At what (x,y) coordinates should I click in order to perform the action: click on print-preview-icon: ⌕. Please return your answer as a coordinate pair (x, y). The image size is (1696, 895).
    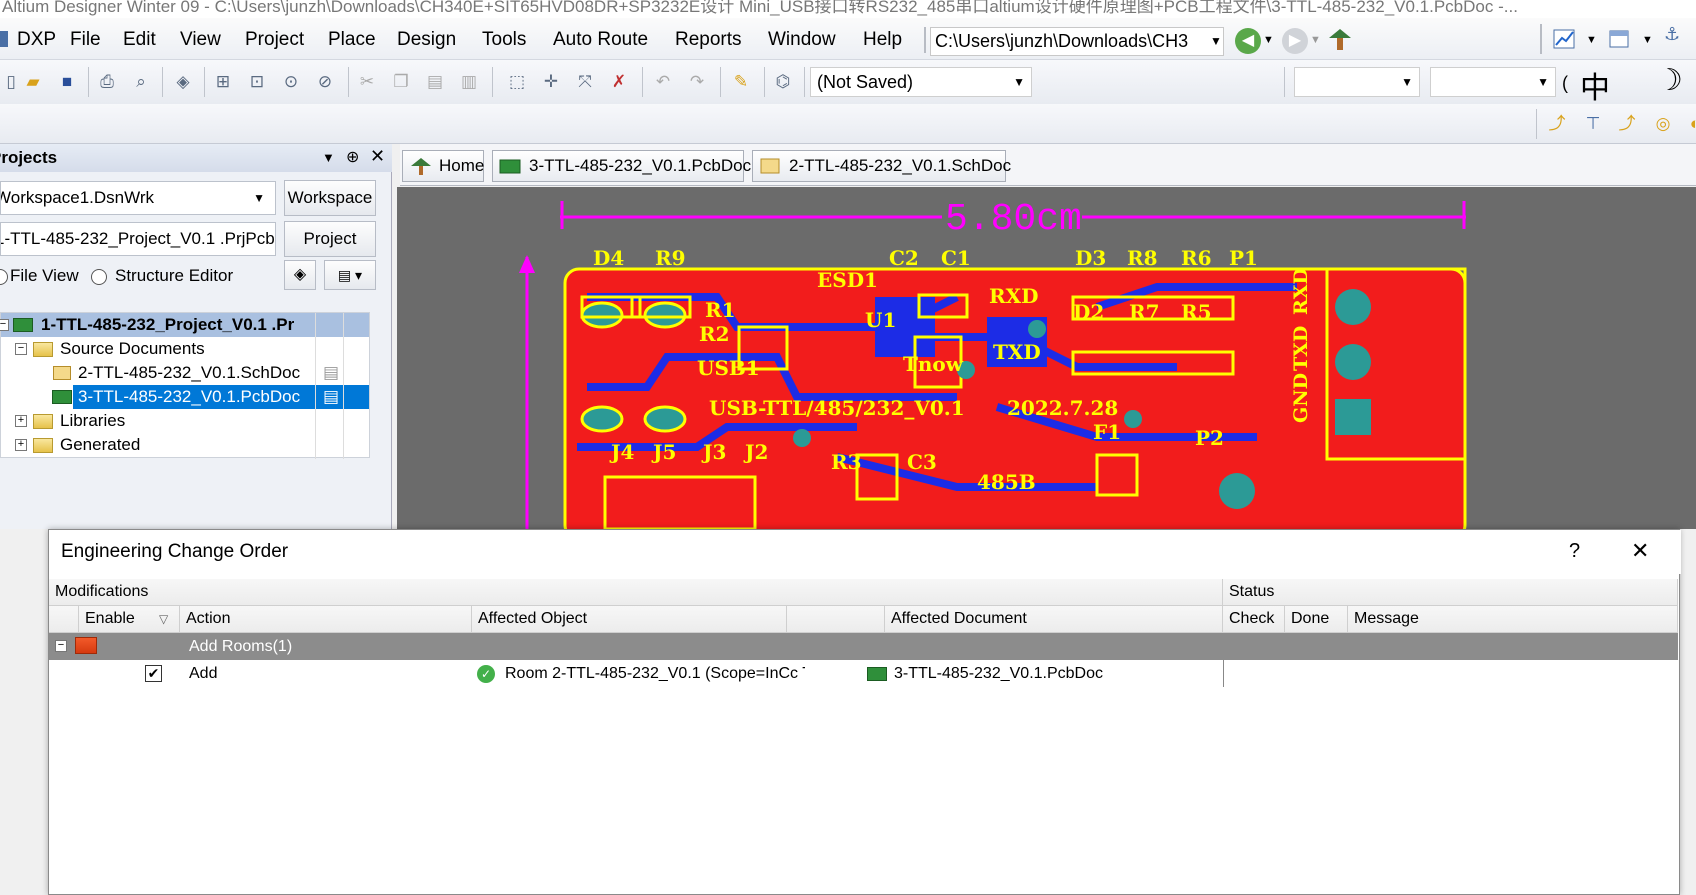
    Looking at the image, I should click on (141, 82).